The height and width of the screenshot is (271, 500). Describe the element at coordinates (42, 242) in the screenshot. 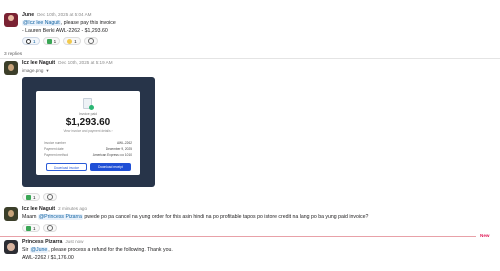

I see `author-name: Princess Pizarra` at that location.